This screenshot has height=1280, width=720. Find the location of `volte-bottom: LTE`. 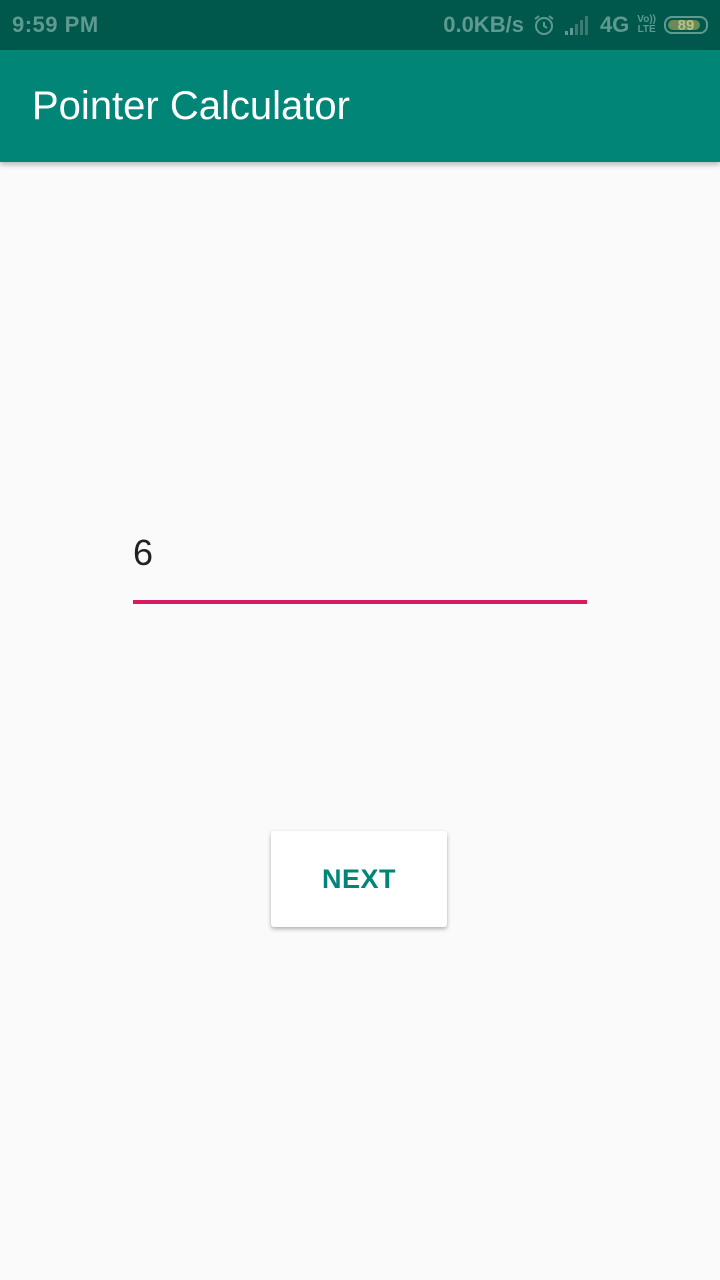

volte-bottom: LTE is located at coordinates (646, 29).